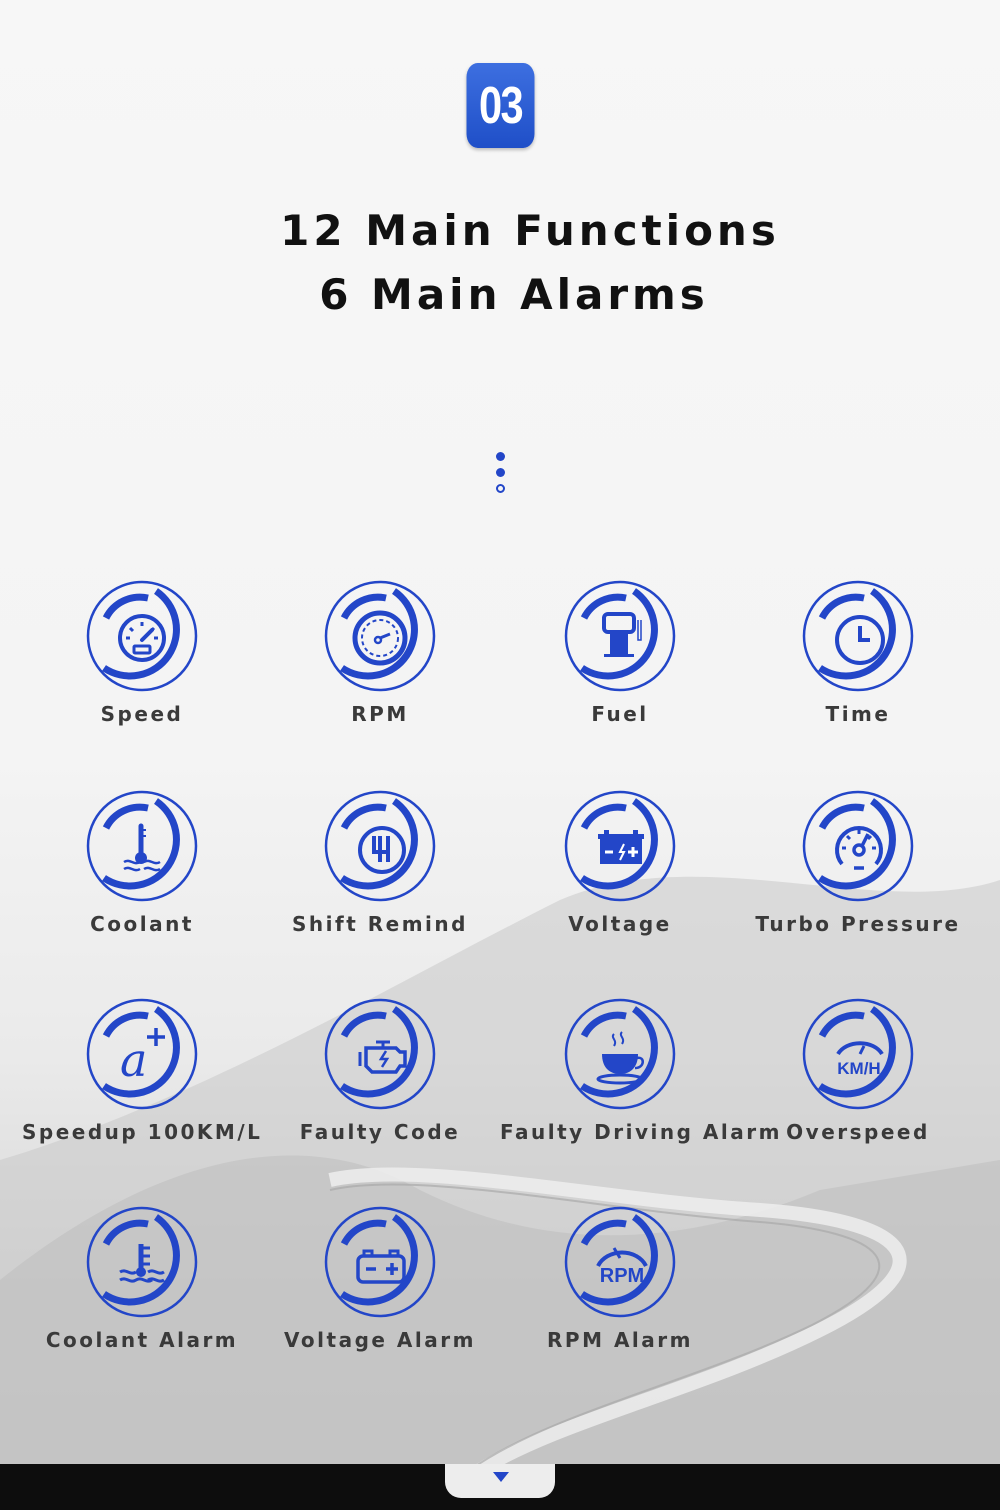  I want to click on coffee-cup-icon, so click(620, 1054).